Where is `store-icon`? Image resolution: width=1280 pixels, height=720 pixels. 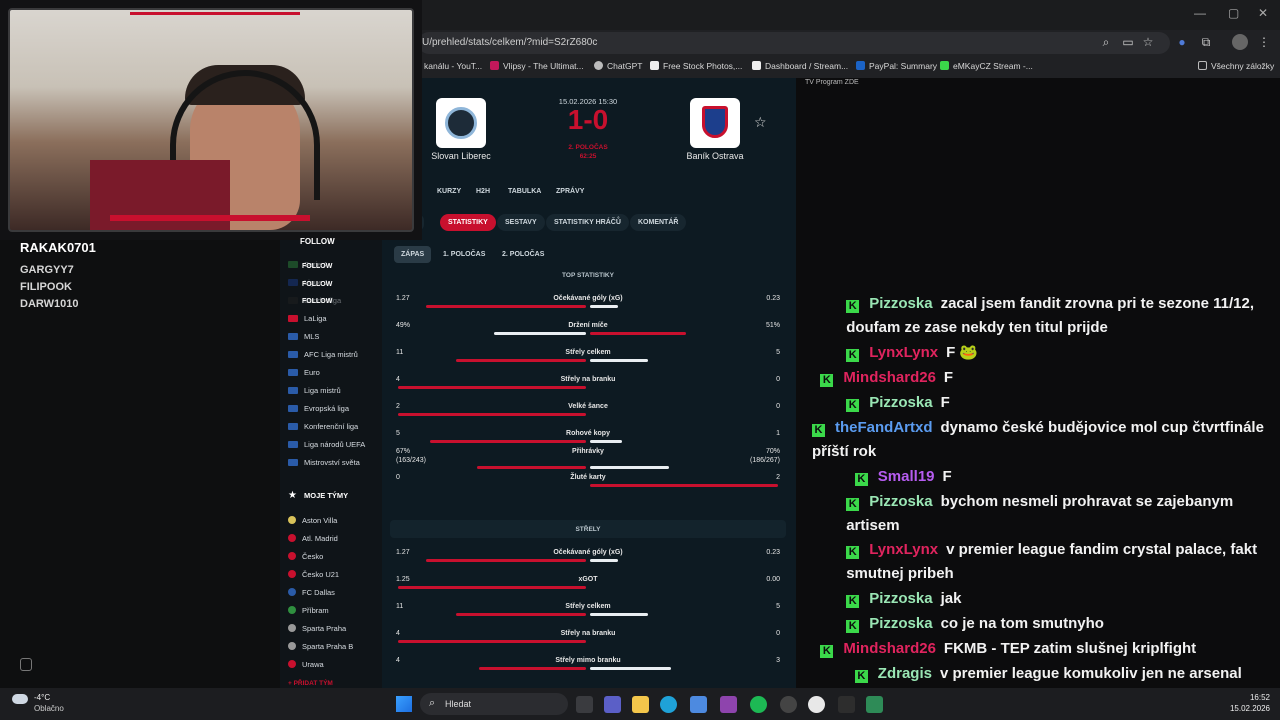
store-icon is located at coordinates (698, 704).